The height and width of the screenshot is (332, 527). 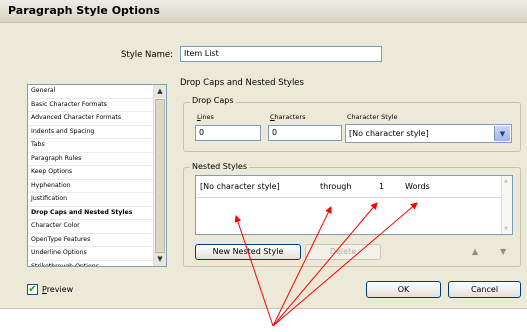 What do you see at coordinates (254, 271) in the screenshot?
I see `arrow-to-style` at bounding box center [254, 271].